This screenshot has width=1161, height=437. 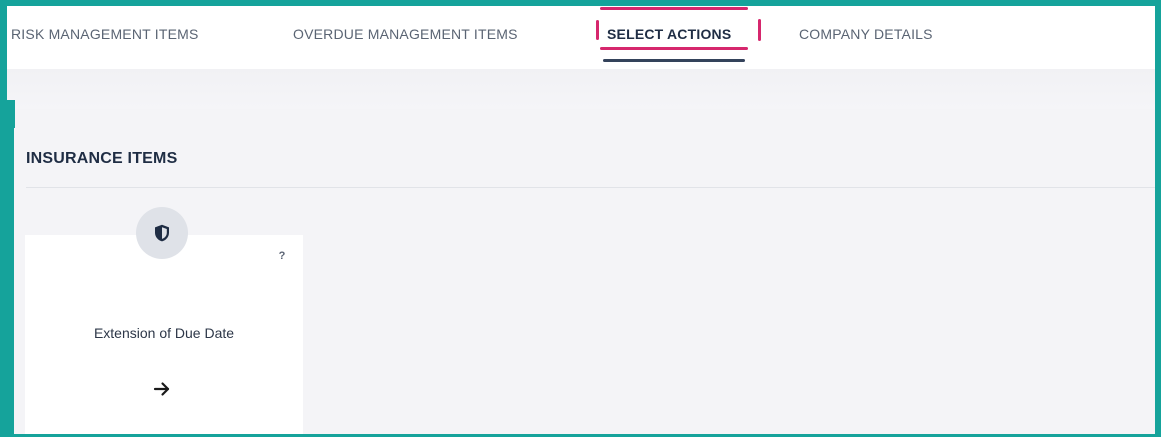 I want to click on highlight-mark-top, so click(x=674, y=8).